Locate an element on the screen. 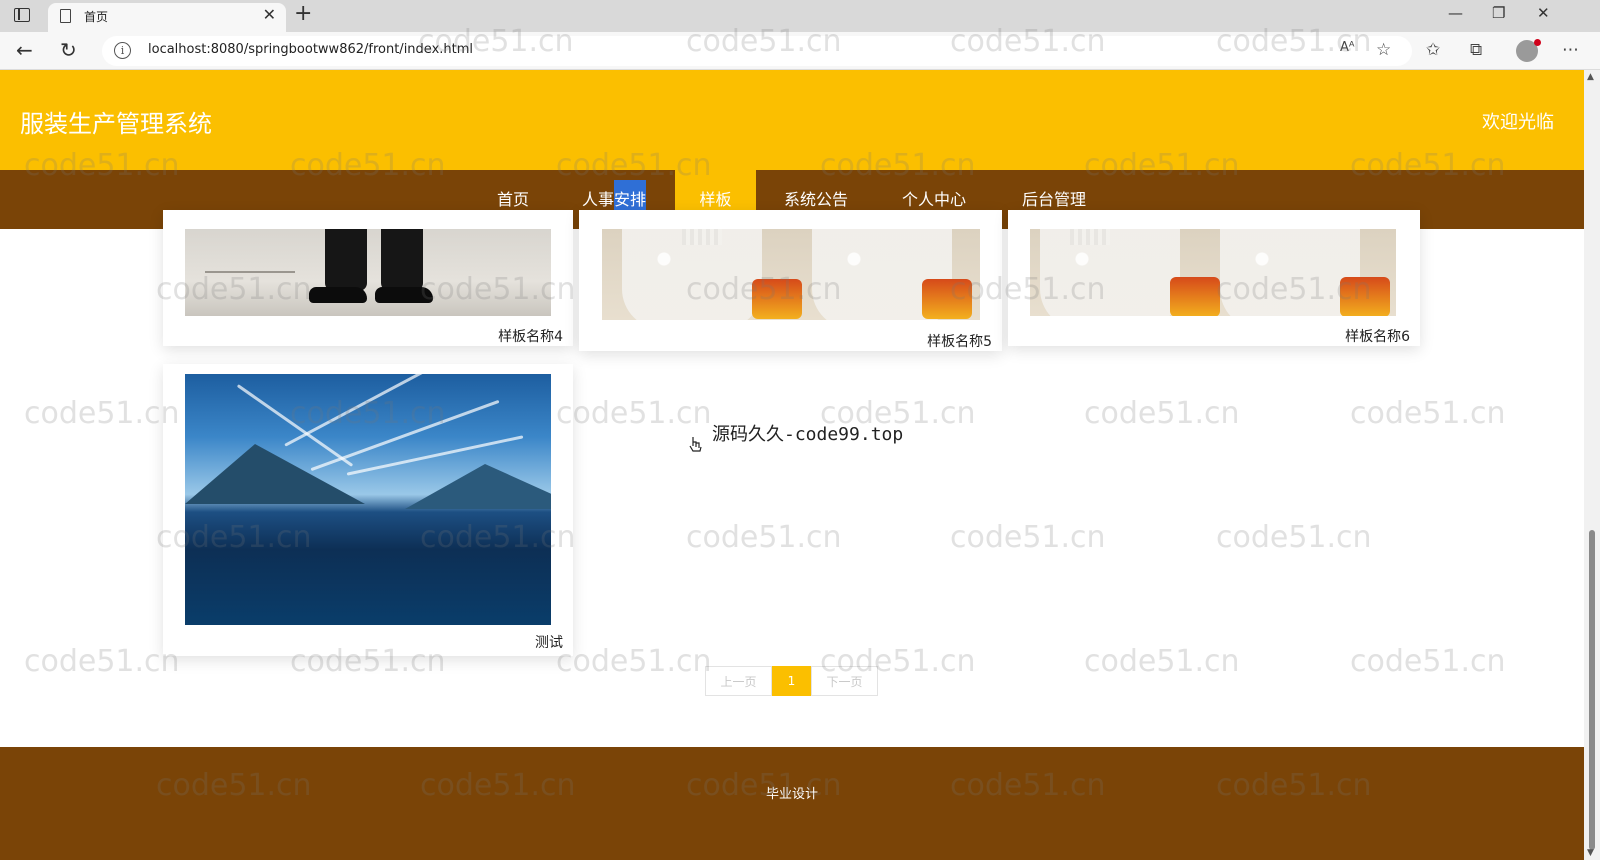  nav-item-label: 样板 is located at coordinates (715, 199).